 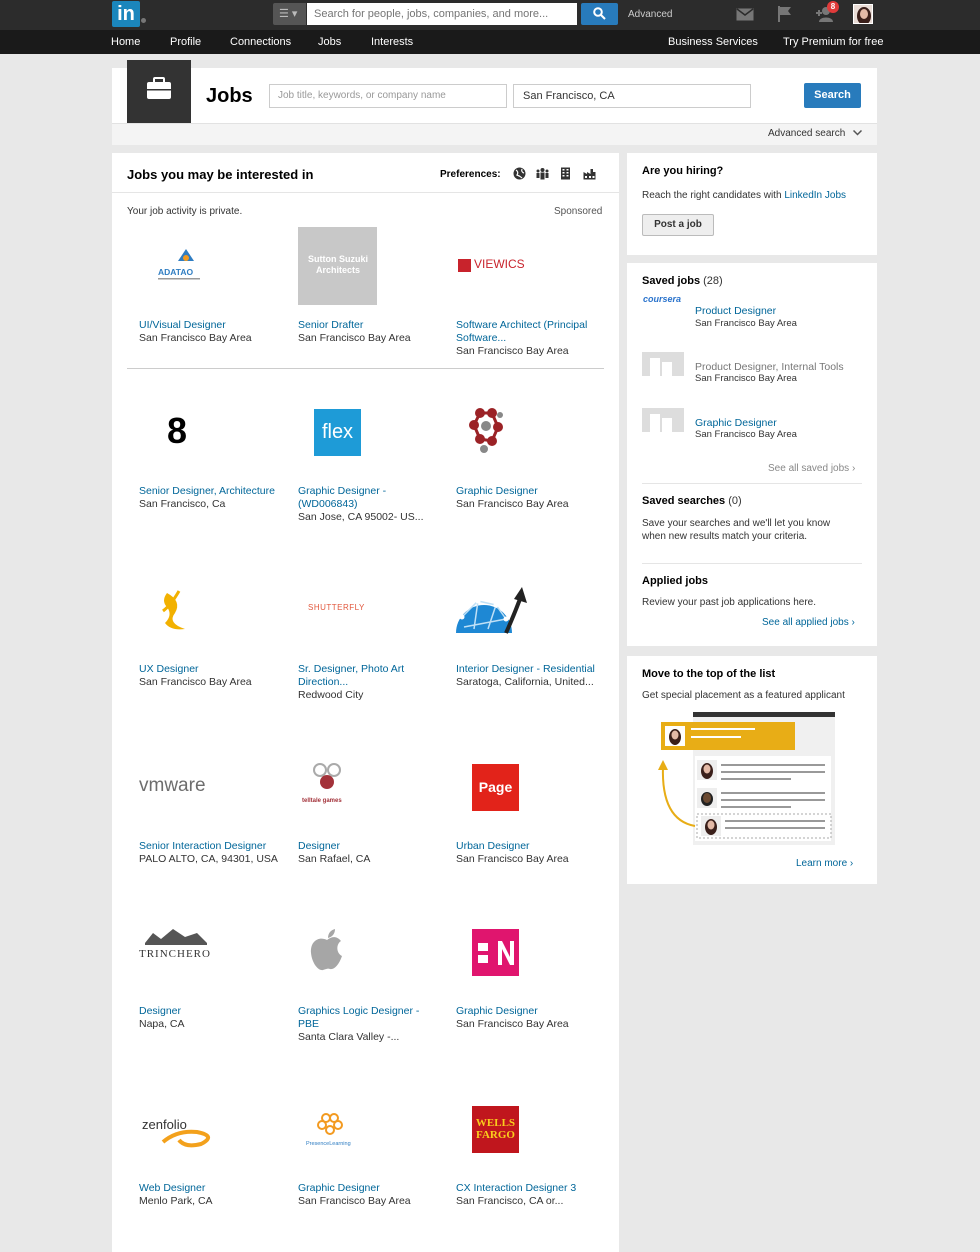 I want to click on job-title: Interior Designer - Residential, so click(x=526, y=669).